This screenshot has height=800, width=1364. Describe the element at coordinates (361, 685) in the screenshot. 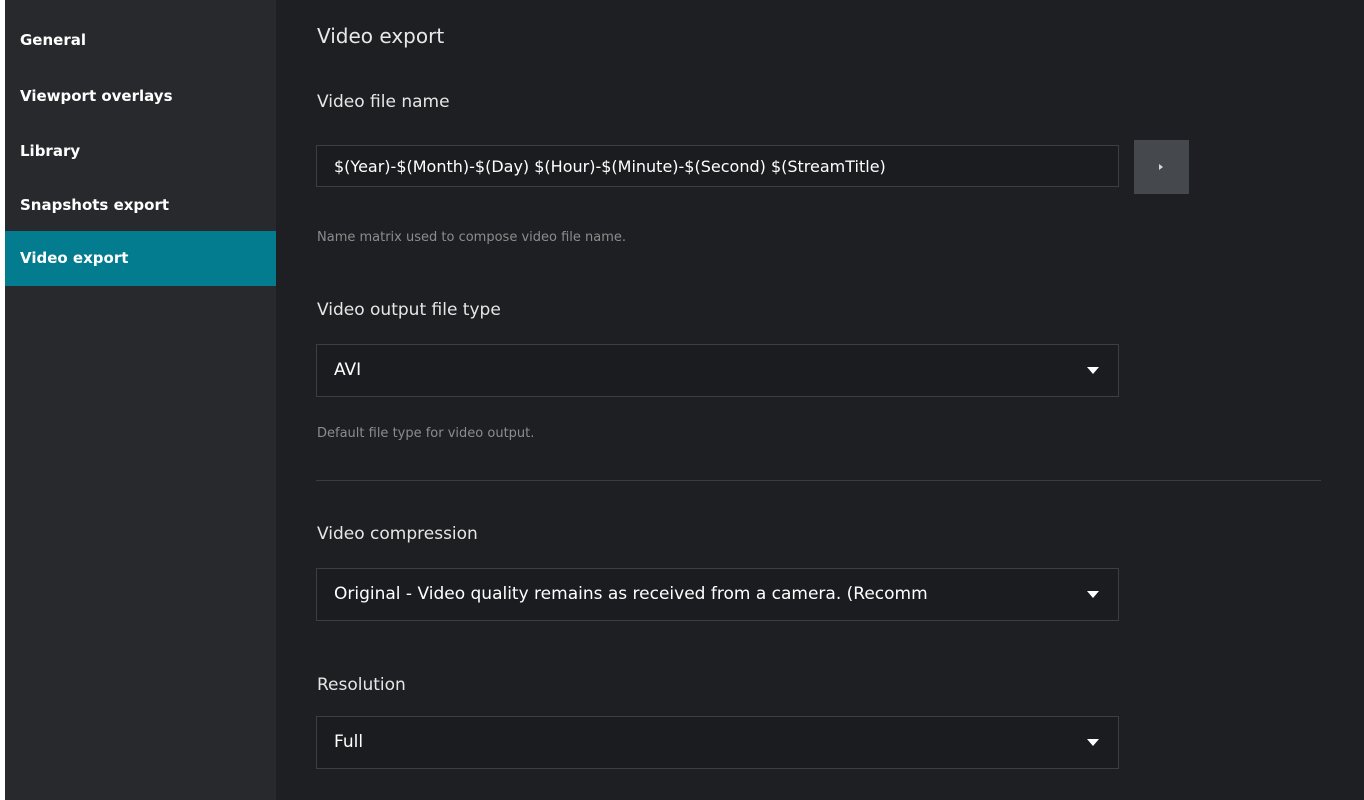

I see `resolution-label: Resolution` at that location.